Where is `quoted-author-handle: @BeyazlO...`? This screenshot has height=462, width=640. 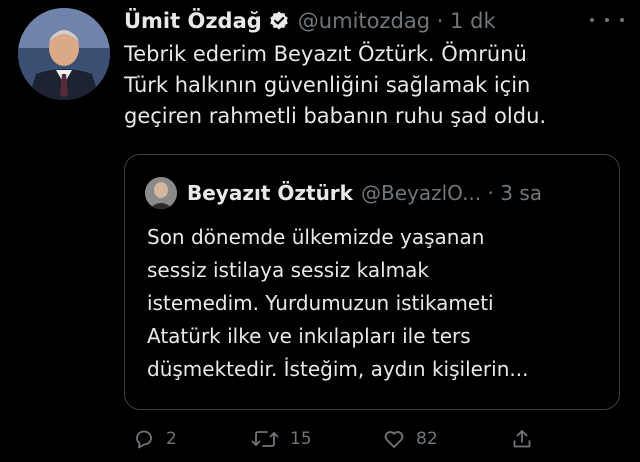 quoted-author-handle: @BeyazlO... is located at coordinates (421, 193).